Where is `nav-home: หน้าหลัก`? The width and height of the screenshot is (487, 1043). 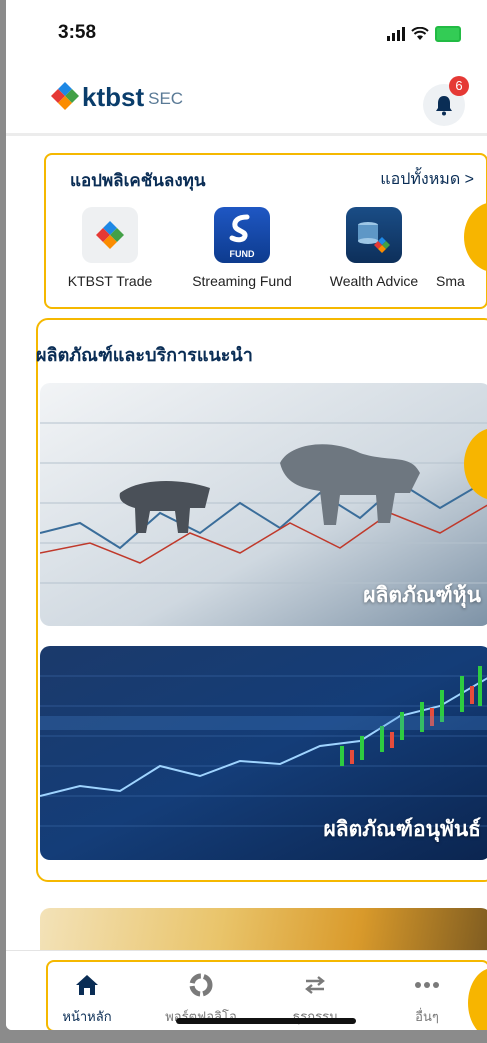
nav-home: หน้าหลัก is located at coordinates (87, 999).